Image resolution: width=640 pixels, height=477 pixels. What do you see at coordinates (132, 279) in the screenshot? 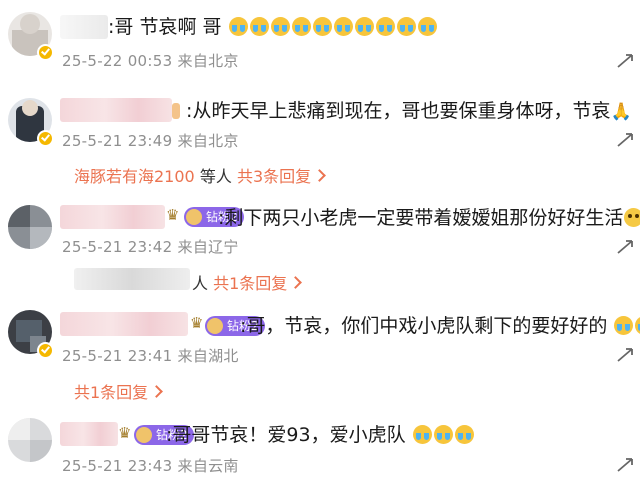
I see `reply-username` at bounding box center [132, 279].